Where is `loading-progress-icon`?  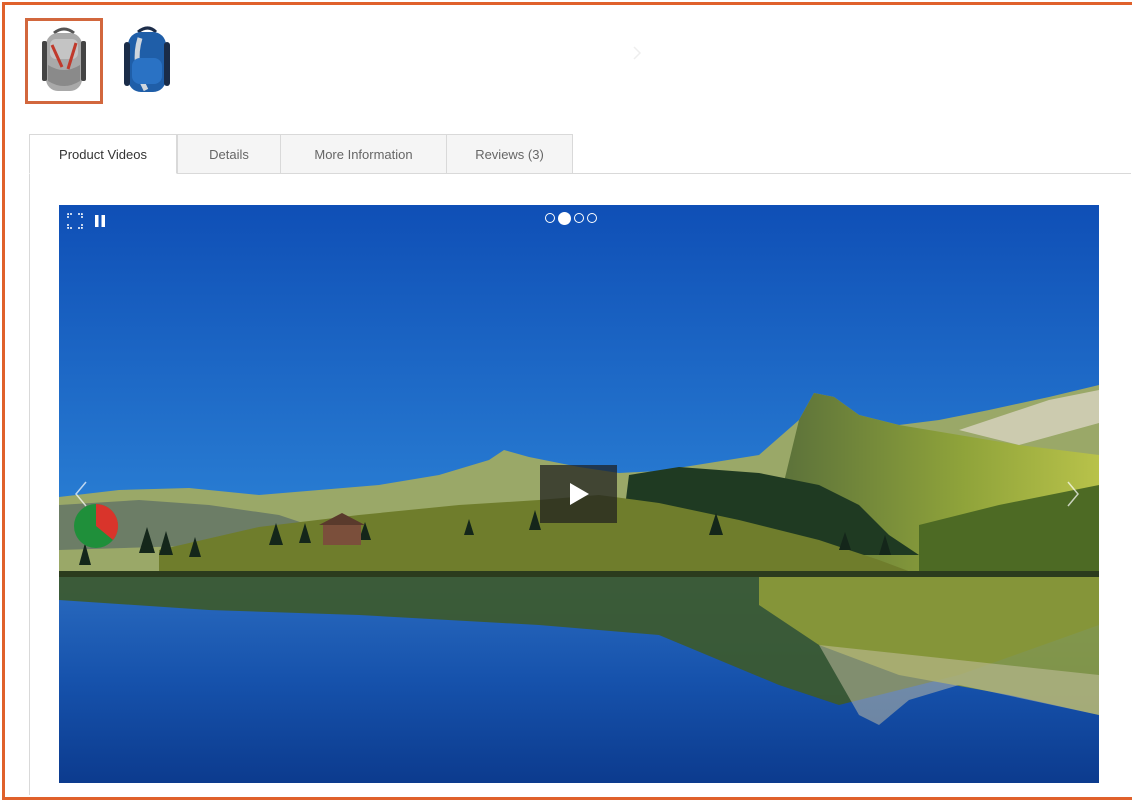
loading-progress-icon is located at coordinates (96, 525).